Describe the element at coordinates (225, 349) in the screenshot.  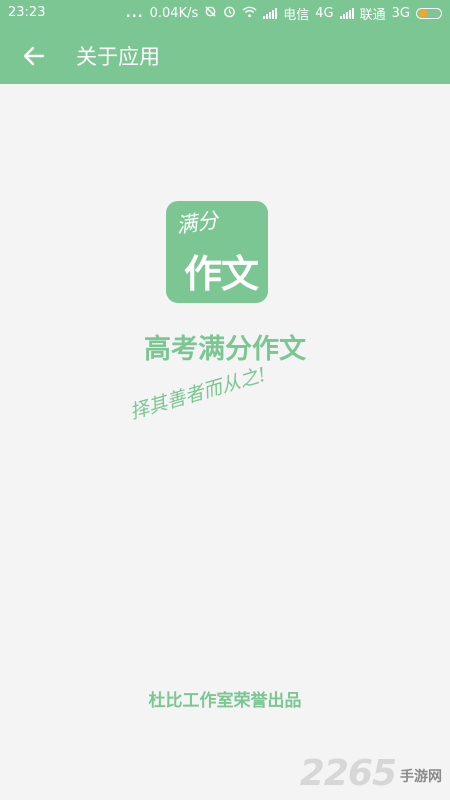
I see `app-name: 高考满分作文` at that location.